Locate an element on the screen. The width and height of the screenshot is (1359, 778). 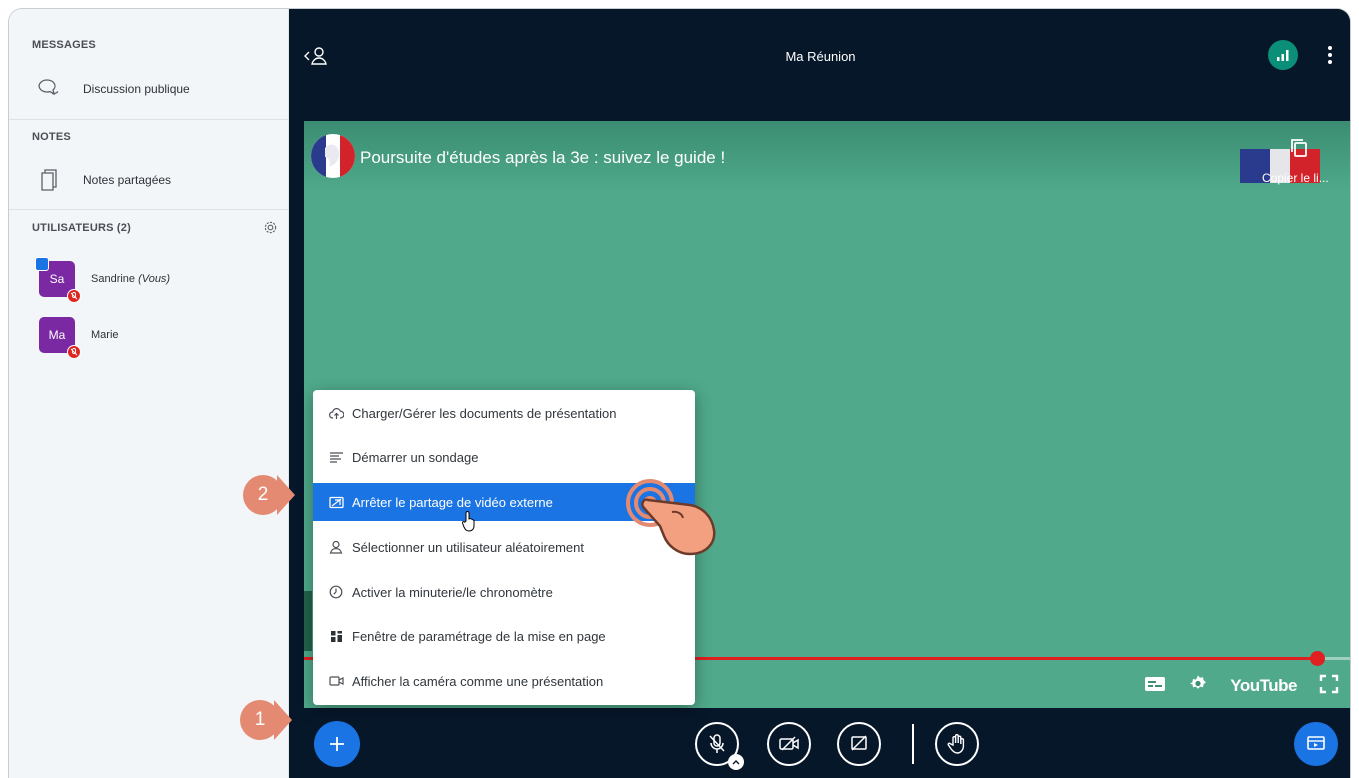
menu-item-start-poll: Démarrer un sondage is located at coordinates (504, 457).